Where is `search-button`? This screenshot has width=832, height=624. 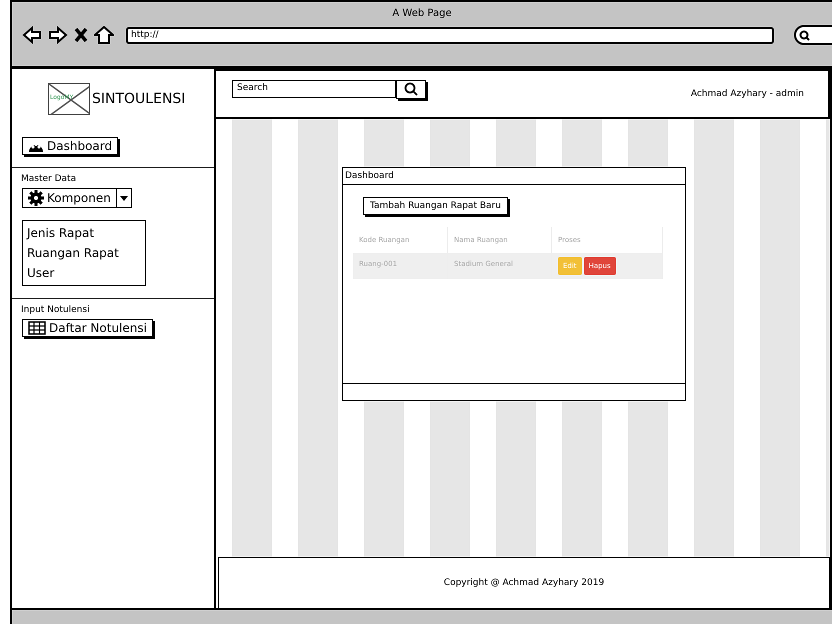
search-button is located at coordinates (411, 89).